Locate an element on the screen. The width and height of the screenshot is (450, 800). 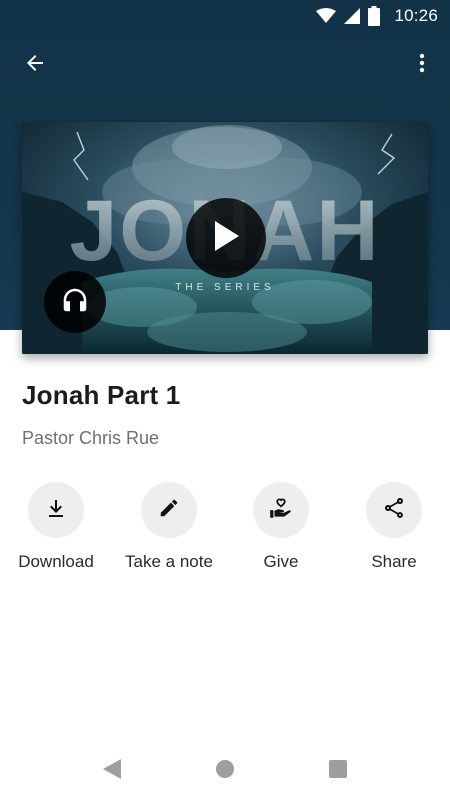
give-label: Give is located at coordinates (281, 561).